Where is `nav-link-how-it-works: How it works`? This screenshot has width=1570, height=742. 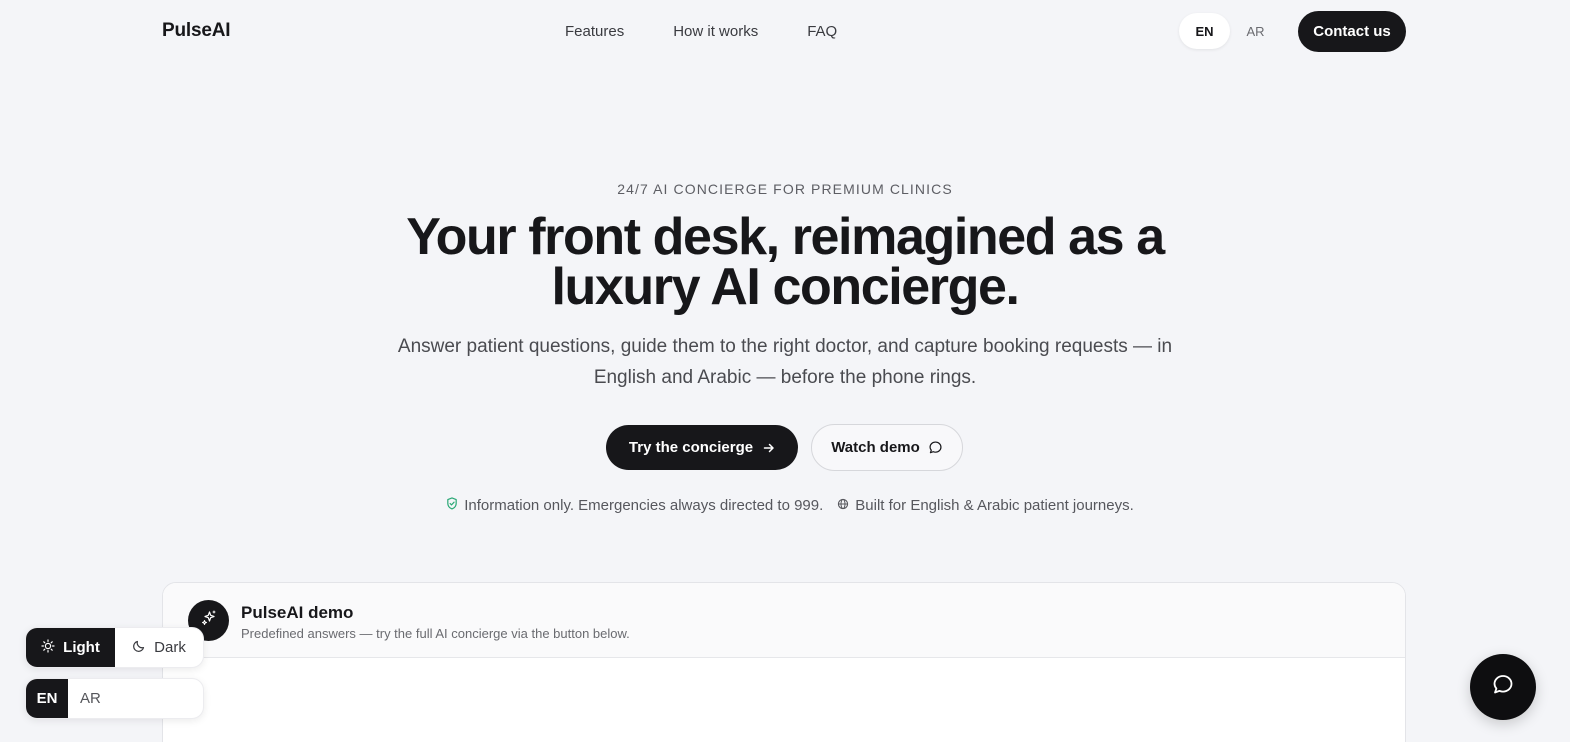
nav-link-how-it-works: How it works is located at coordinates (715, 31).